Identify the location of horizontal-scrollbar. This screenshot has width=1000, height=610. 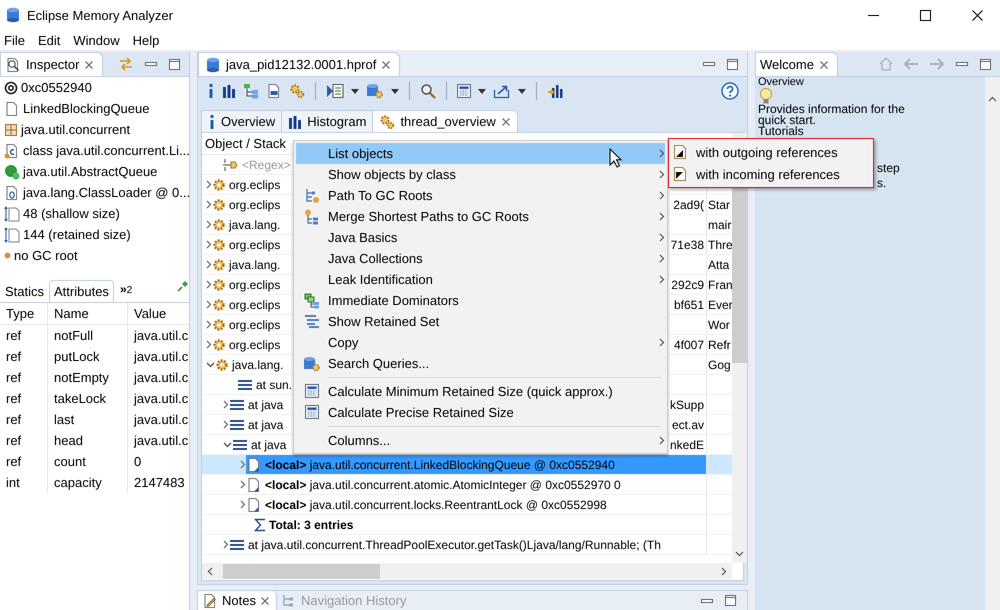
(467, 571).